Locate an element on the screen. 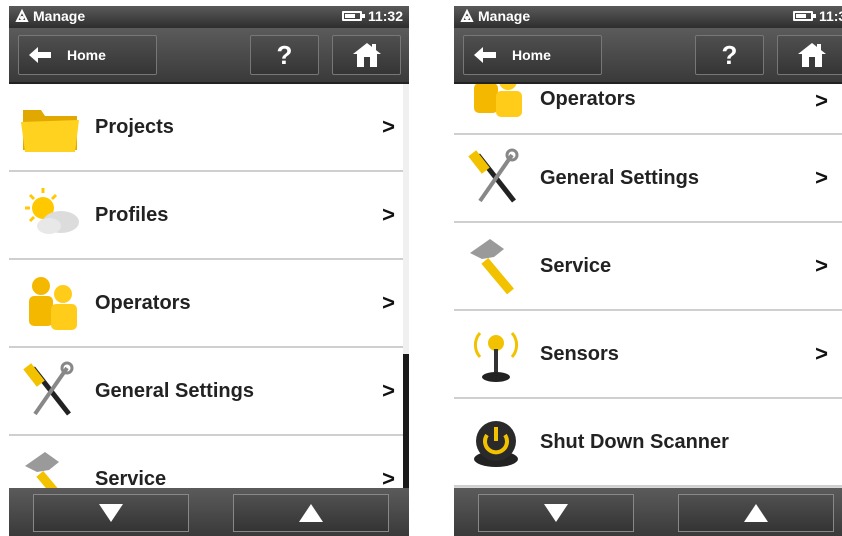 The width and height of the screenshot is (842, 536). folder-icon is located at coordinates (50, 131).